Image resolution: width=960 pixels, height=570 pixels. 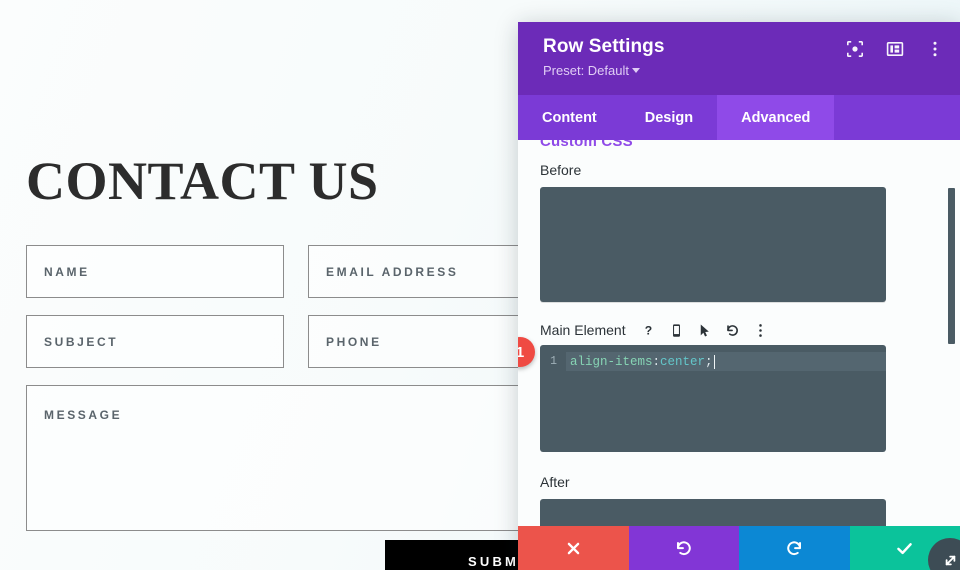 What do you see at coordinates (709, 361) in the screenshot?
I see `css-semicolon-token: ;` at bounding box center [709, 361].